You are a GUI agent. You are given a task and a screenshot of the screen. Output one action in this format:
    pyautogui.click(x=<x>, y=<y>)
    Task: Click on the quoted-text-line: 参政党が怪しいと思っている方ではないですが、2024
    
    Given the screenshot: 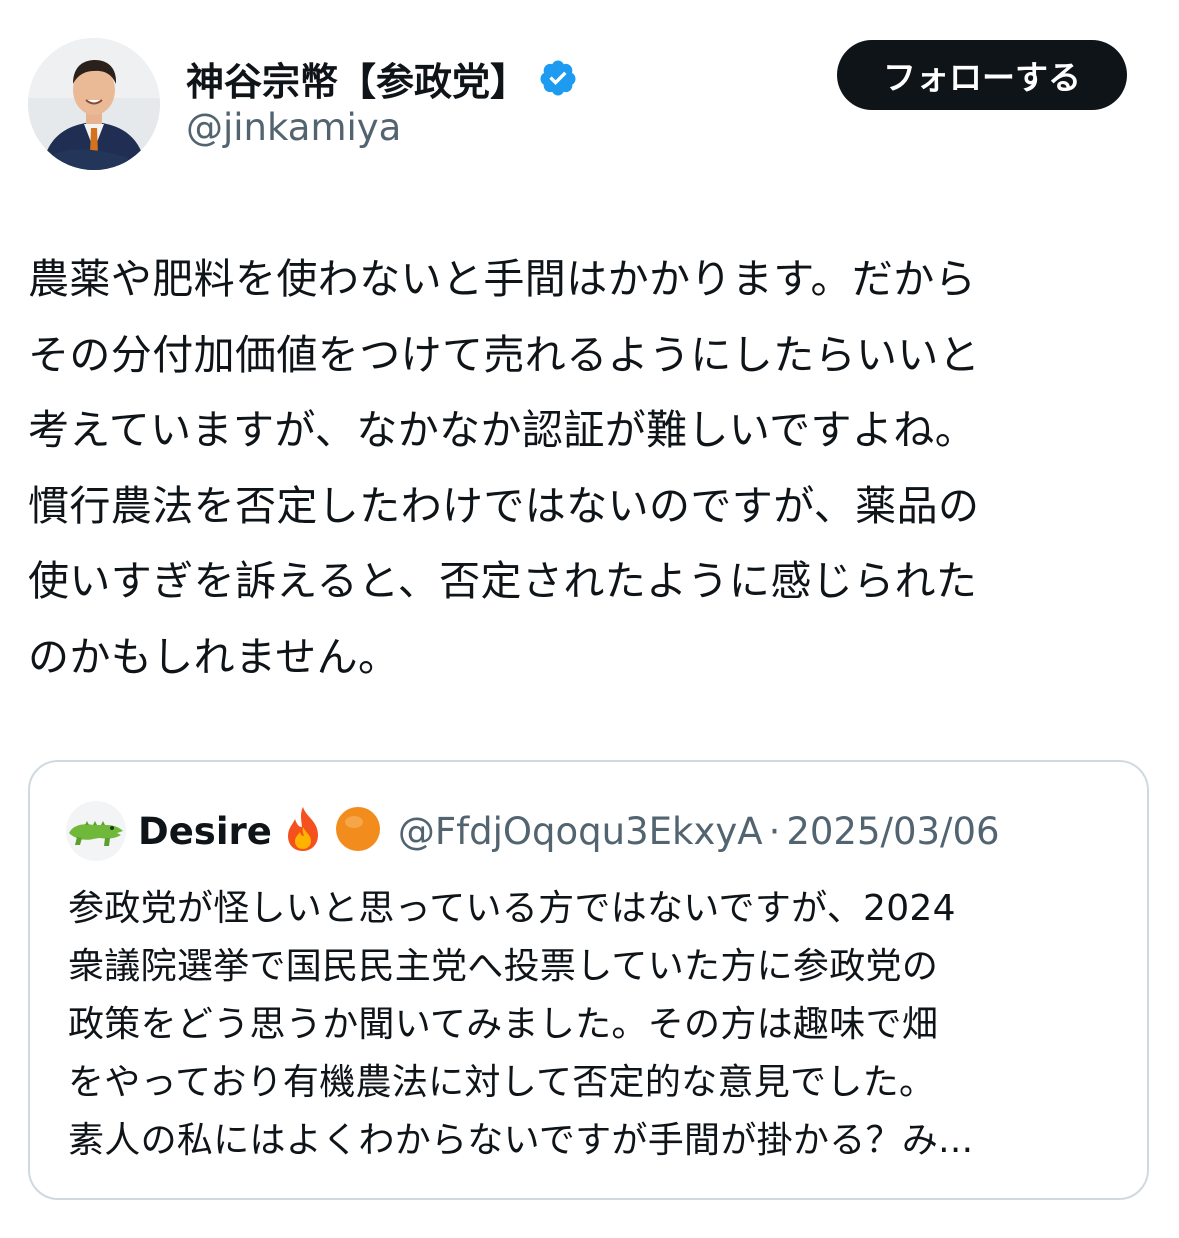 What is the action you would take?
    pyautogui.click(x=512, y=908)
    